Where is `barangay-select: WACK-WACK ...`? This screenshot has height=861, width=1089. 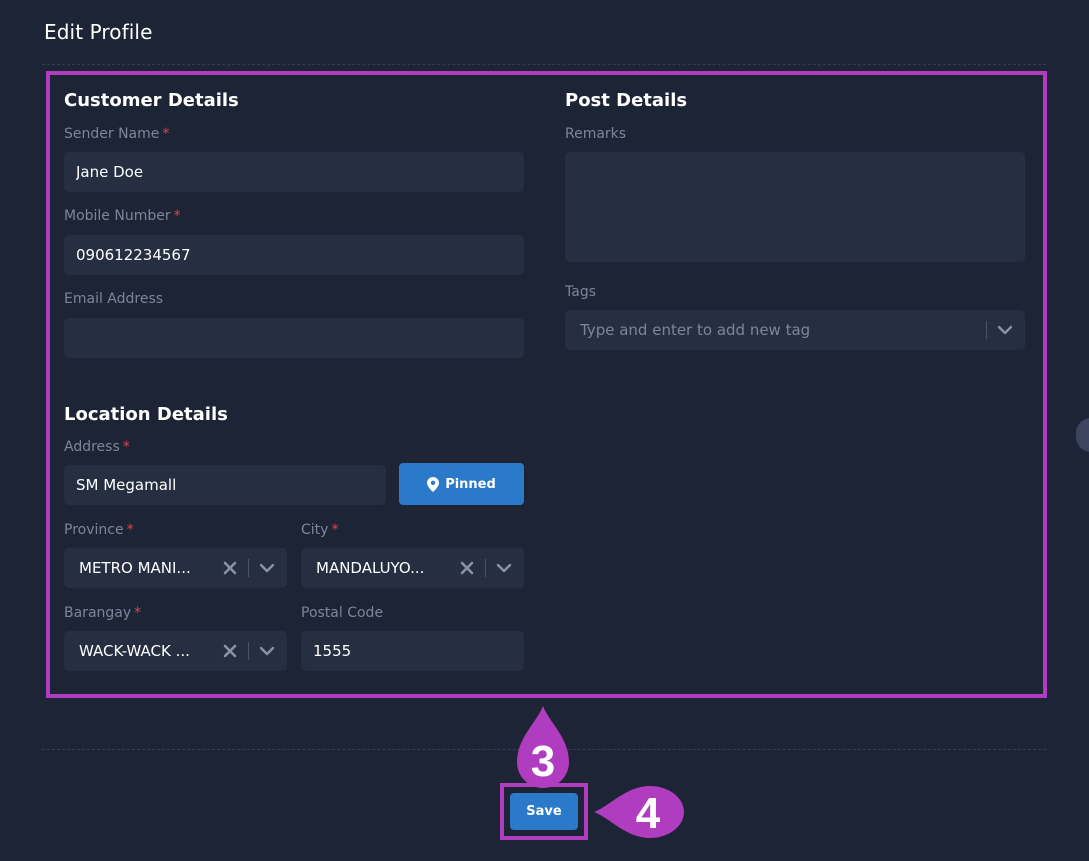 barangay-select: WACK-WACK ... is located at coordinates (175, 651).